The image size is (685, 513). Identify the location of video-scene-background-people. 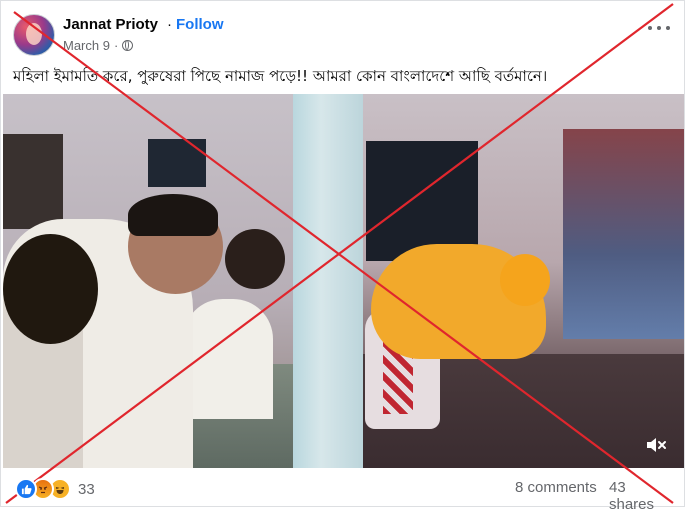
(623, 234).